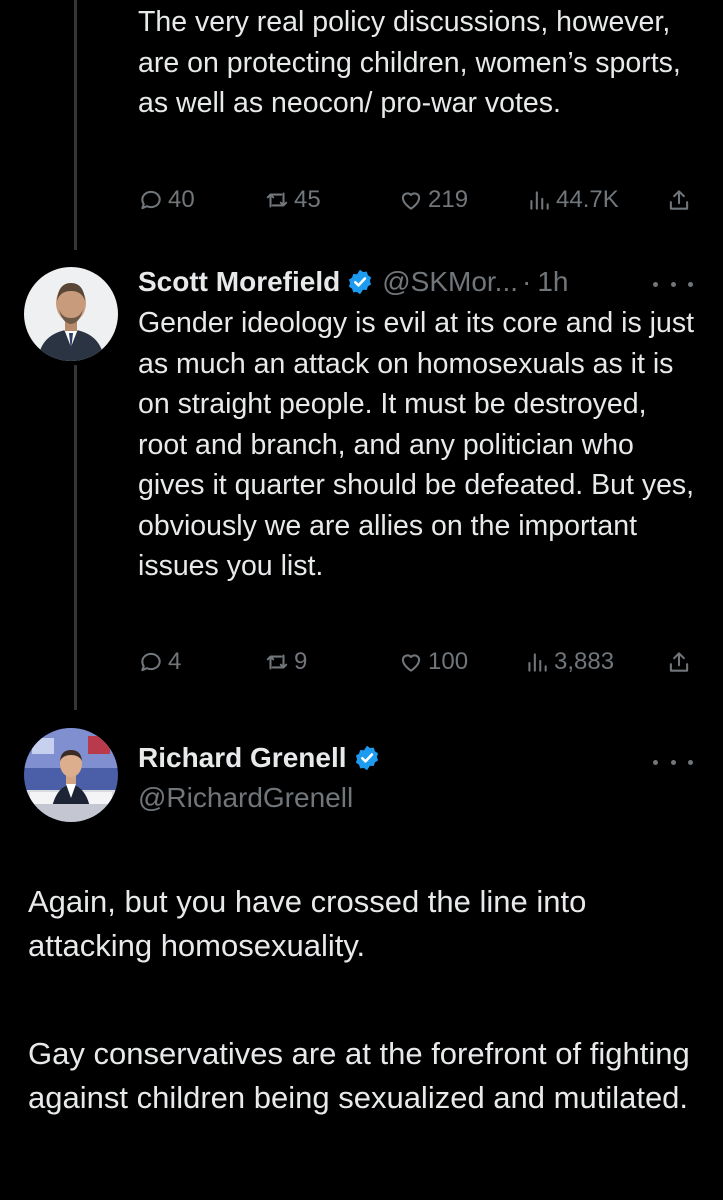 The width and height of the screenshot is (723, 1200). I want to click on tweet-actions: 40 45 219 44.7K, so click(418, 200).